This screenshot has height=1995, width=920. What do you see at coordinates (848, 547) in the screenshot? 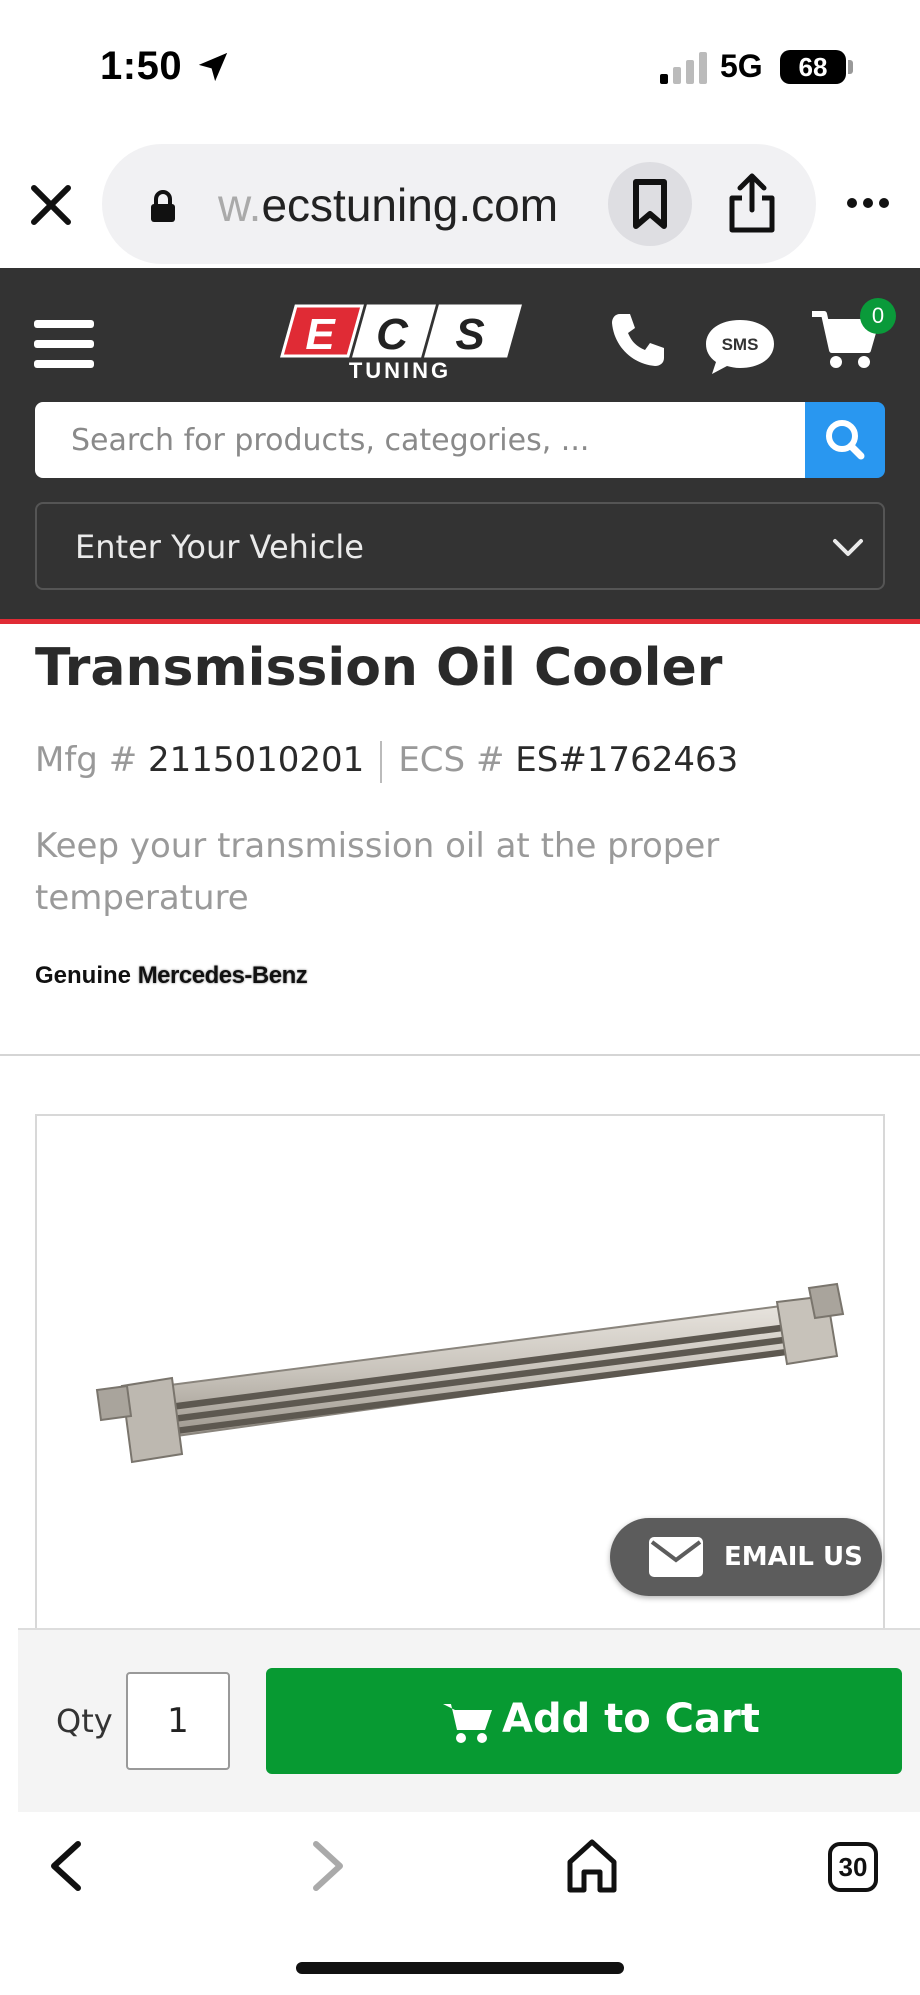
I see `chevron-down-icon` at bounding box center [848, 547].